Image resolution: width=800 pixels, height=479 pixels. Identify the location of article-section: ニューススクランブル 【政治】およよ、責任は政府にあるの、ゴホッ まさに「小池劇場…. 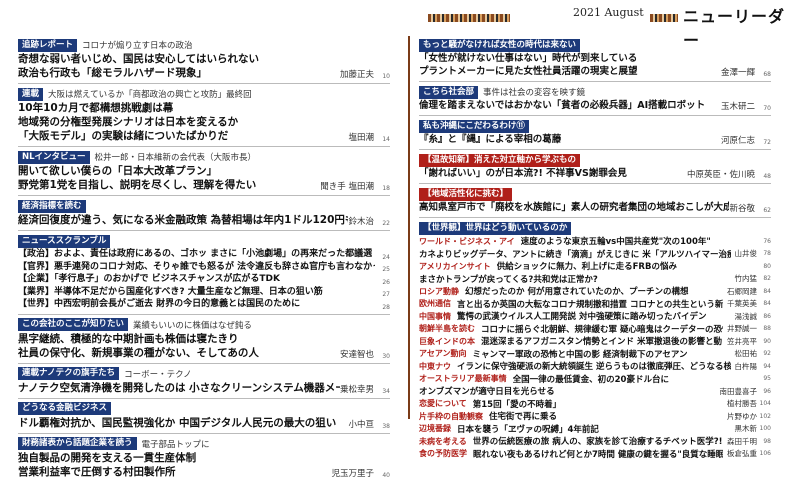
(204, 272).